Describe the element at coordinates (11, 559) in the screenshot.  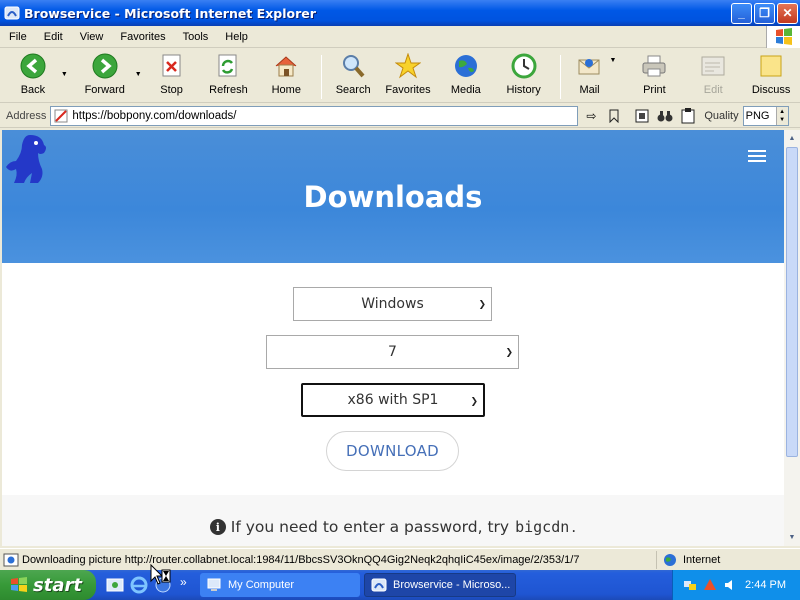
I see `page-loading-icon` at that location.